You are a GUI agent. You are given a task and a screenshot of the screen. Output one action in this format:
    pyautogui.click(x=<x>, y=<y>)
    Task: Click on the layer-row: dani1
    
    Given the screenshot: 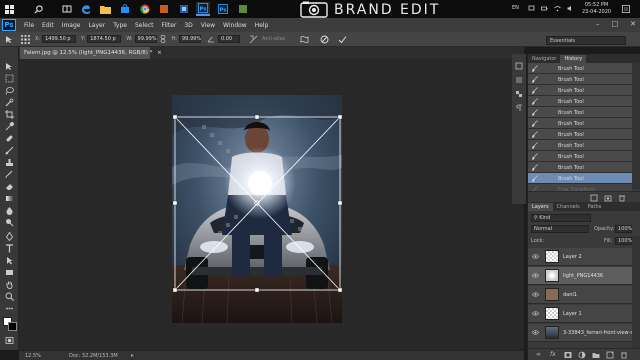 What is the action you would take?
    pyautogui.click(x=580, y=295)
    